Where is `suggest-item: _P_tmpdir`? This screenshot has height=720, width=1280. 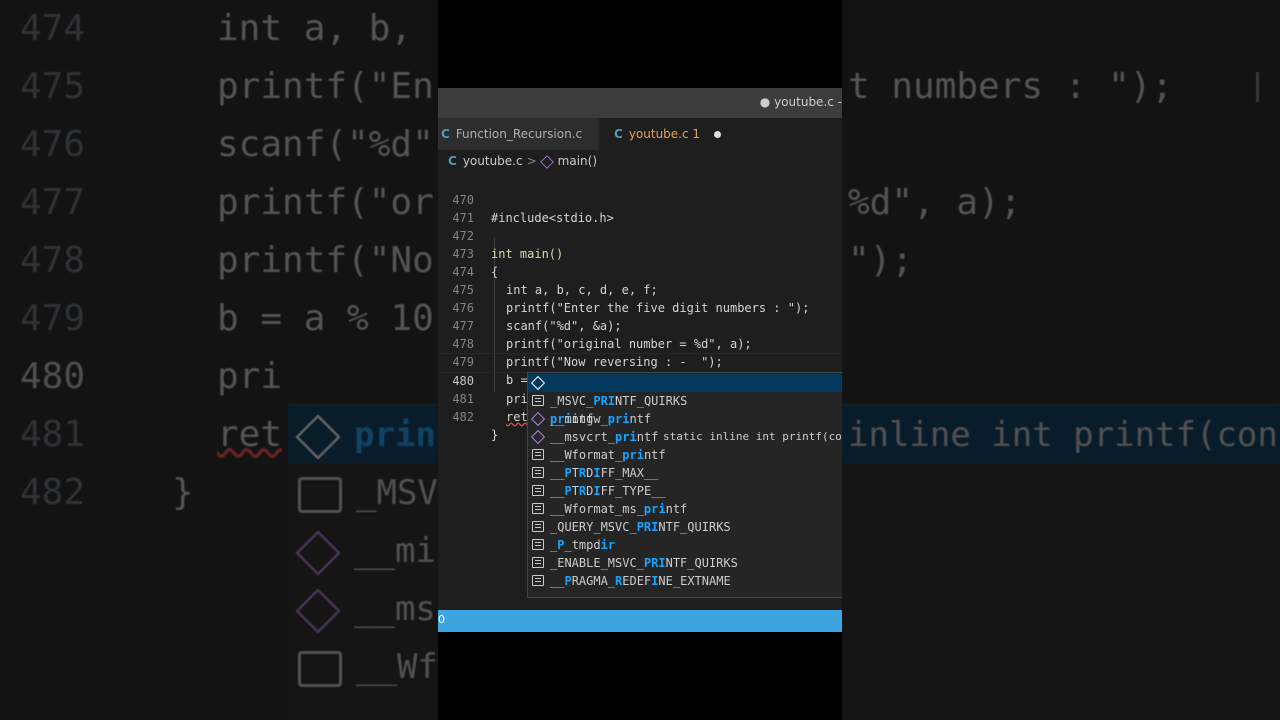
suggest-item: _P_tmpdir is located at coordinates (685, 545).